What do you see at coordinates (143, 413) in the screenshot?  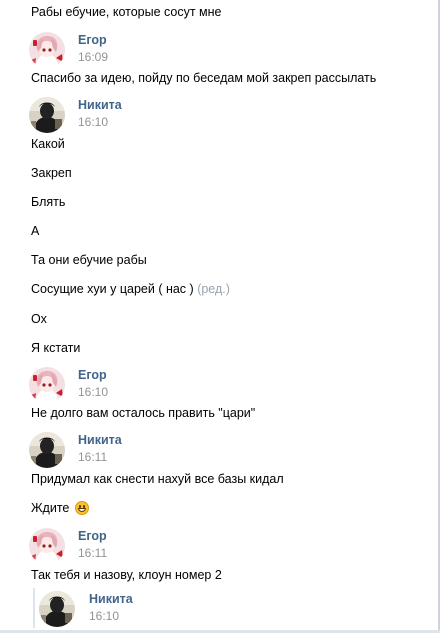 I see `message-text: Не долго вам осталось править "цари"` at bounding box center [143, 413].